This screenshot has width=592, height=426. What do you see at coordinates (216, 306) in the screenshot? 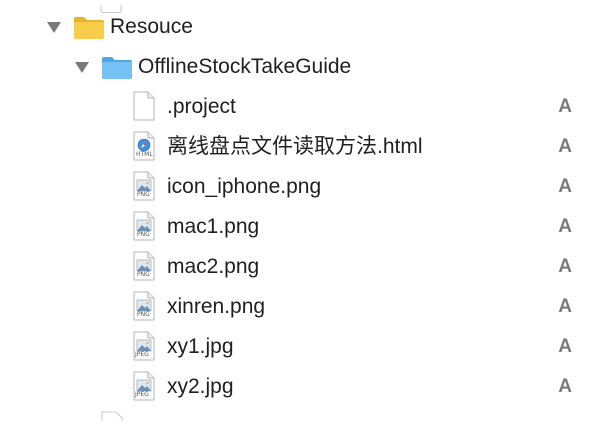
I see `file-label: xinren.png` at bounding box center [216, 306].